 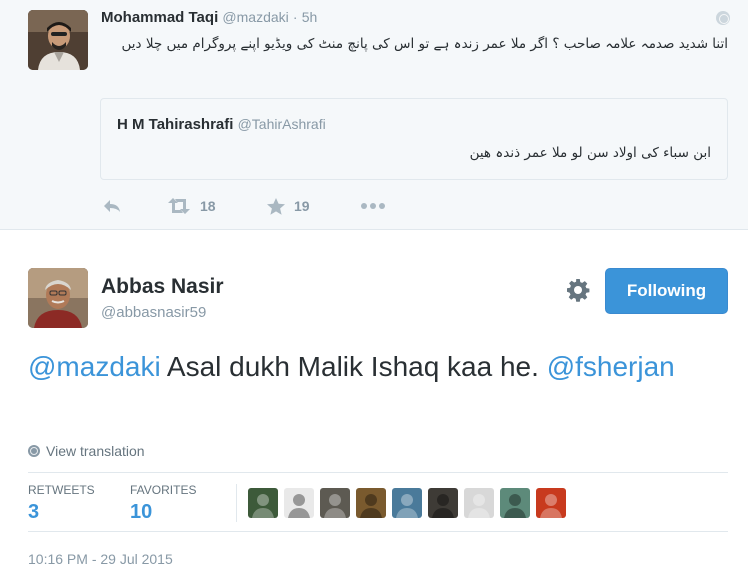 What do you see at coordinates (153, 312) in the screenshot?
I see `author-handle: @abbasnasir59` at bounding box center [153, 312].